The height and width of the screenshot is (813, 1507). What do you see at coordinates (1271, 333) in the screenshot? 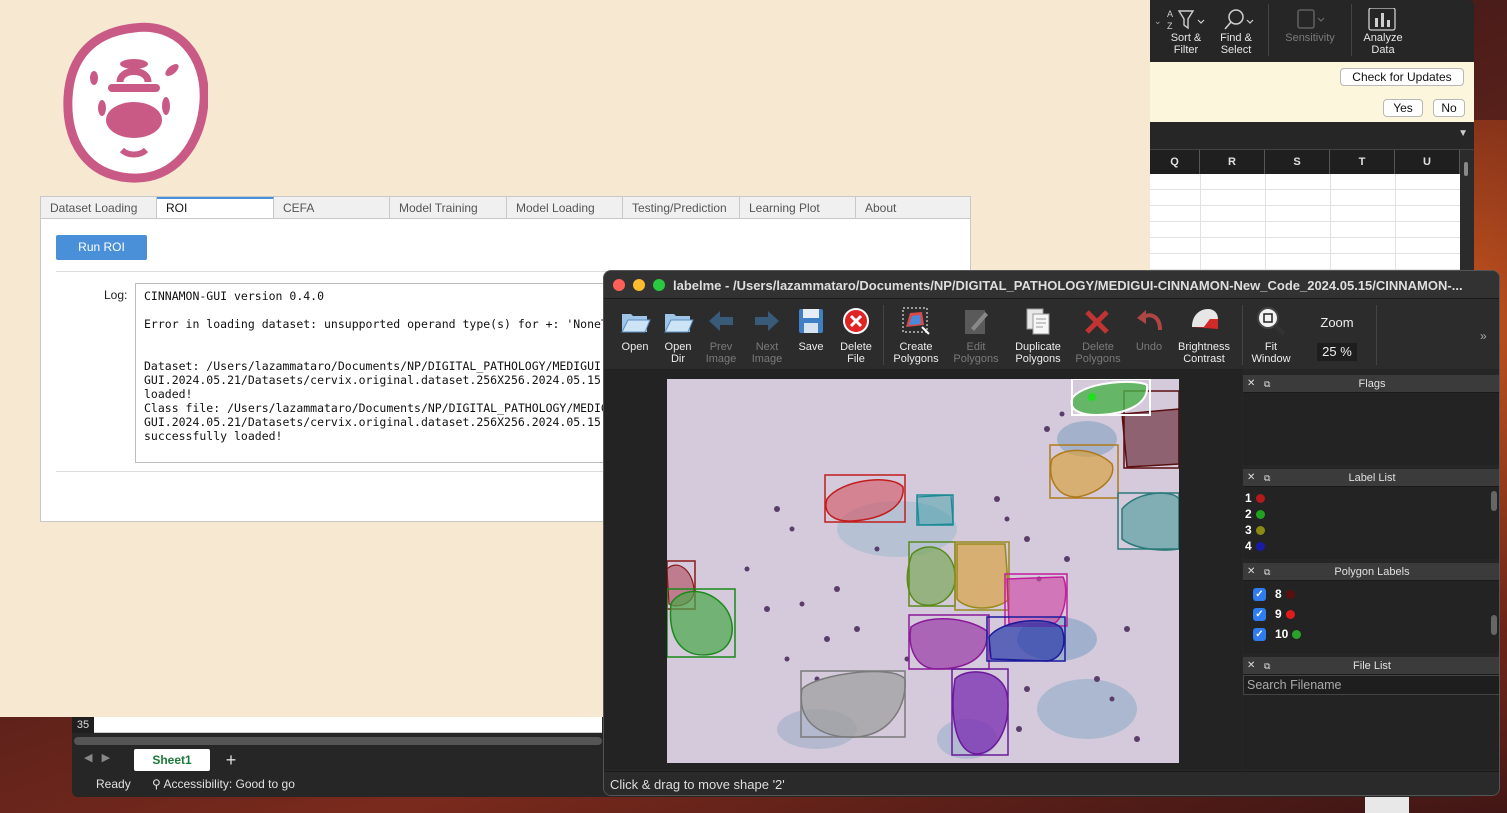
I see `fit-window-button: Fit Window` at bounding box center [1271, 333].